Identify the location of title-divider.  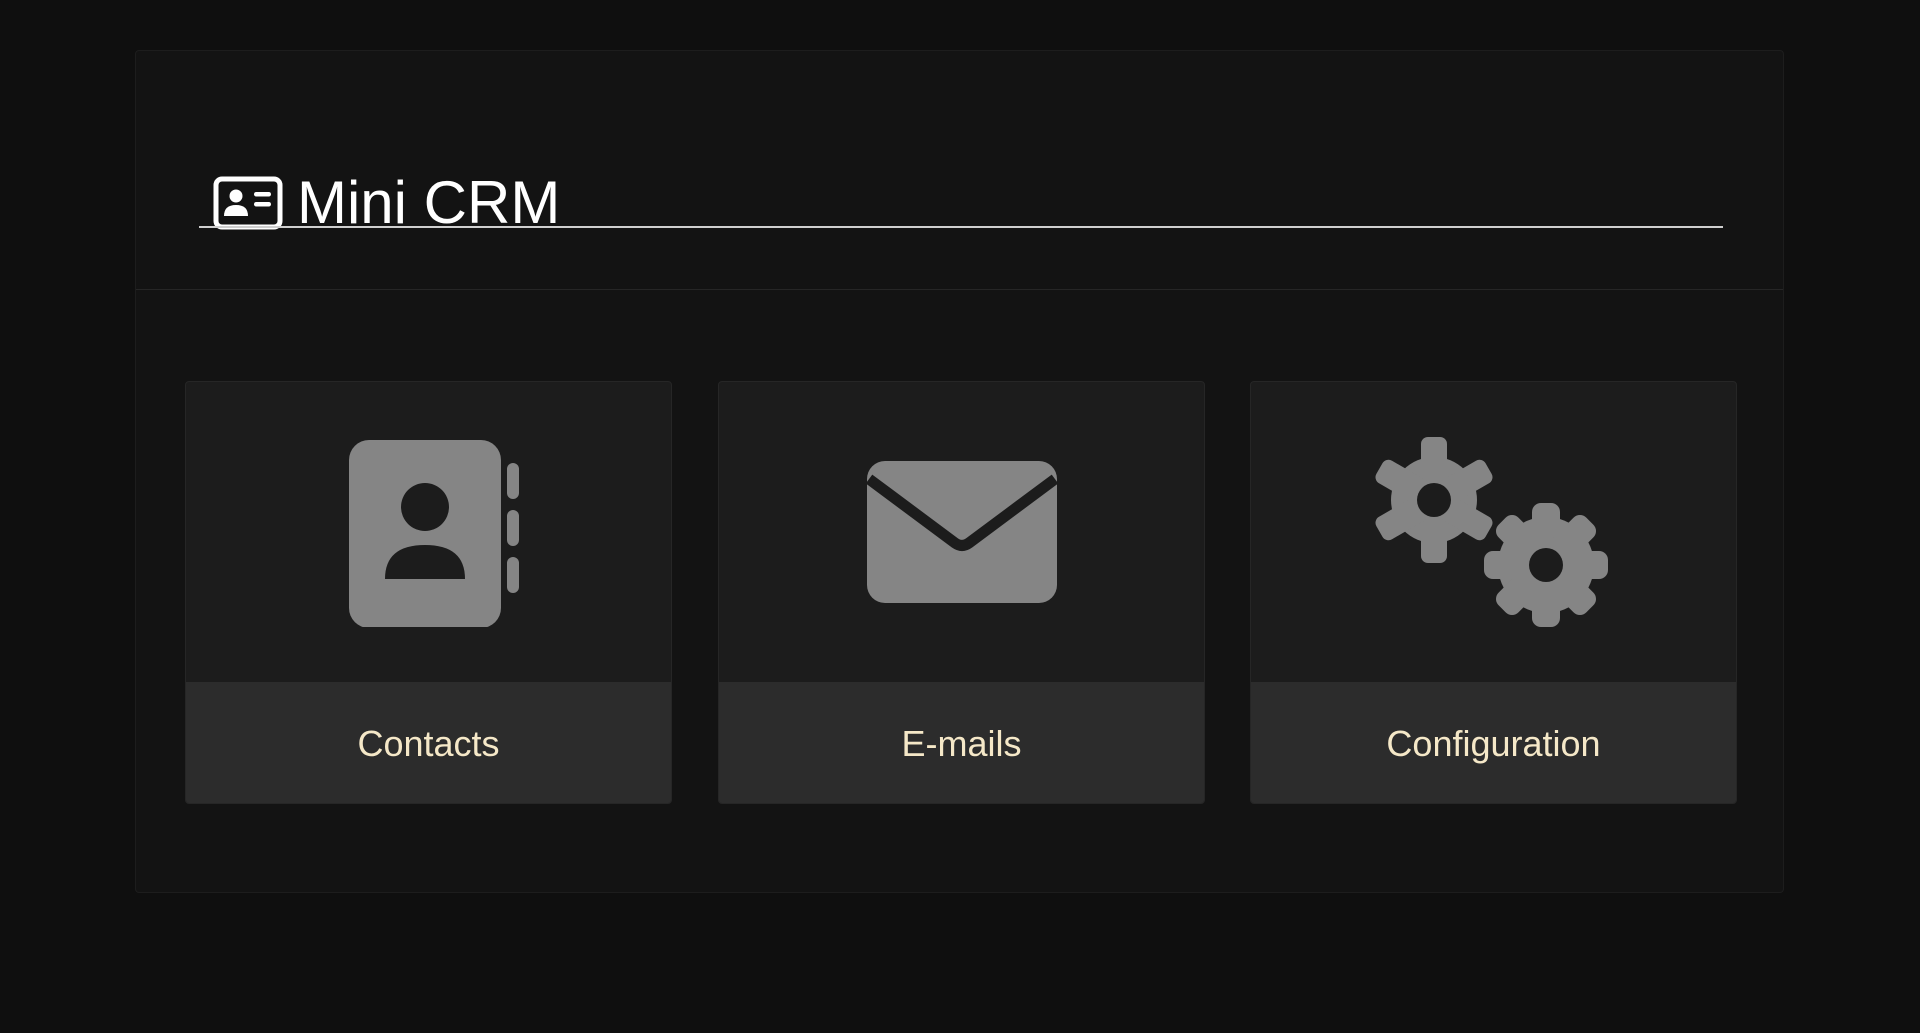
(961, 227).